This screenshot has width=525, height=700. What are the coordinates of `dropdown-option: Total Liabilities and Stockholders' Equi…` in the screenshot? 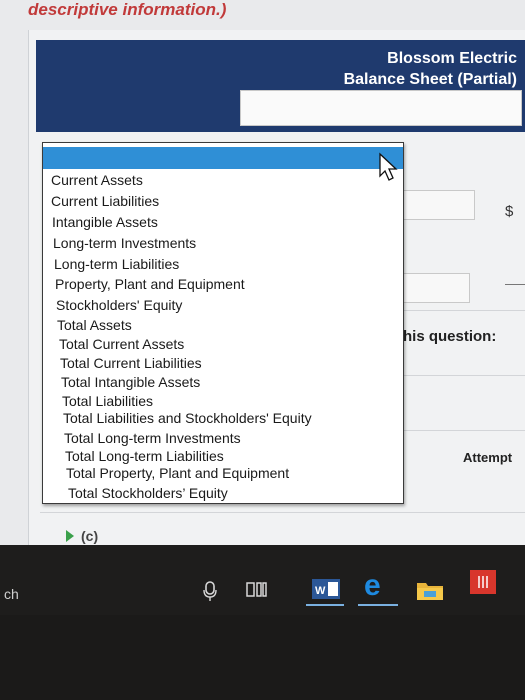 It's located at (187, 418).